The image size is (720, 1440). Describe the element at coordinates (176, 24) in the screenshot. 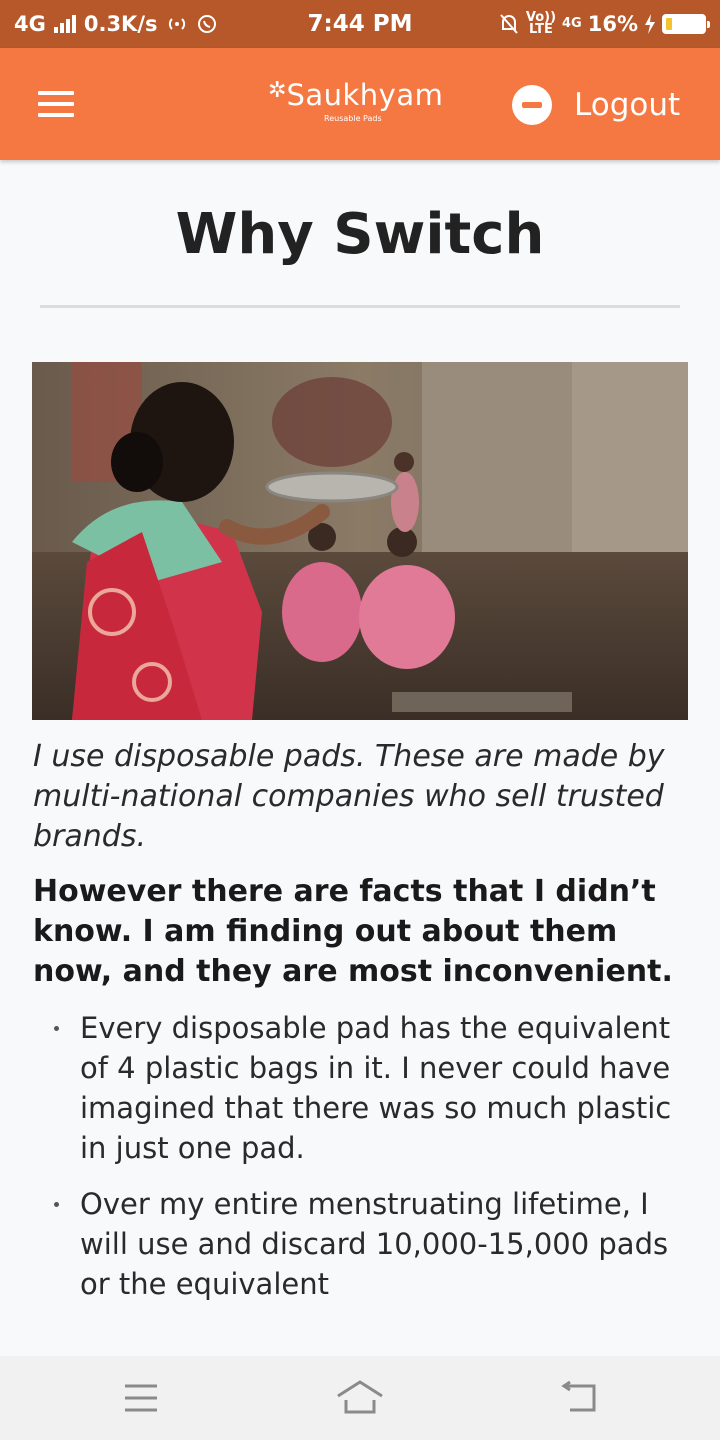

I see `hotspot-icon` at that location.